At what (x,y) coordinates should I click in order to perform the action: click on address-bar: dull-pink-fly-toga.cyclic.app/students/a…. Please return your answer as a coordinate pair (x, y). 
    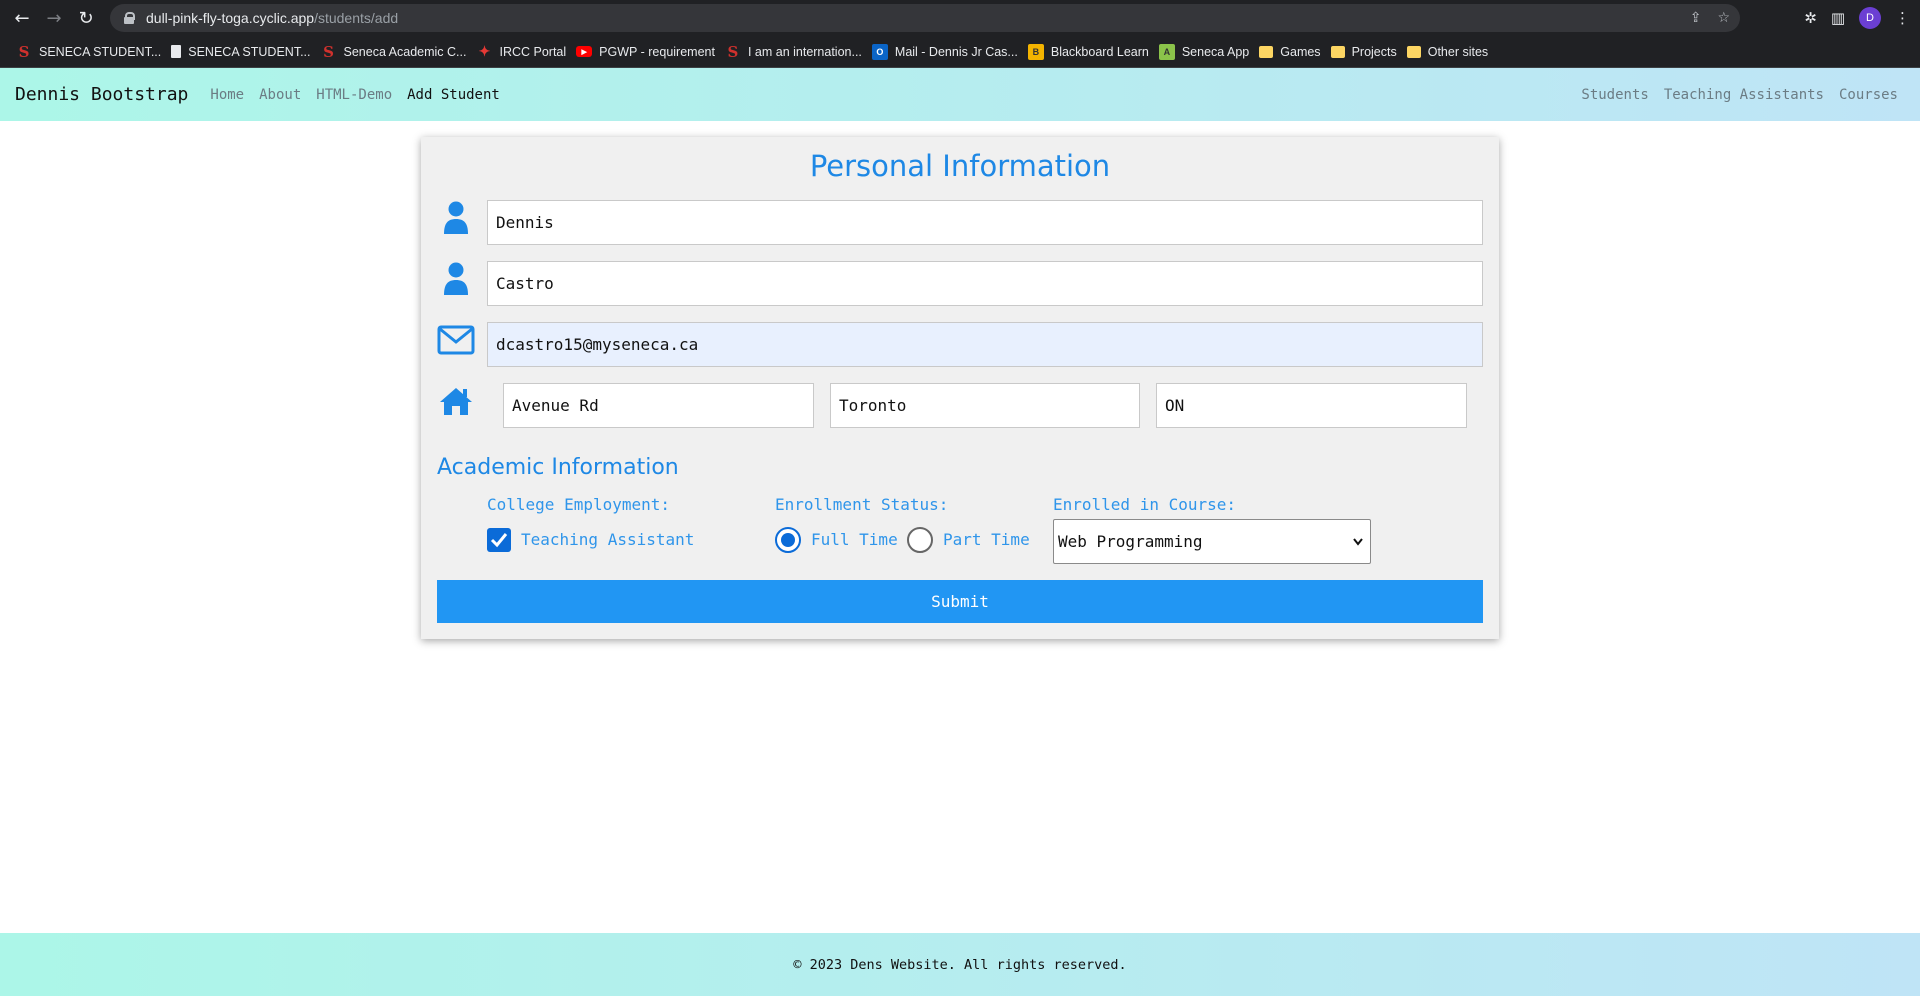
    Looking at the image, I should click on (925, 18).